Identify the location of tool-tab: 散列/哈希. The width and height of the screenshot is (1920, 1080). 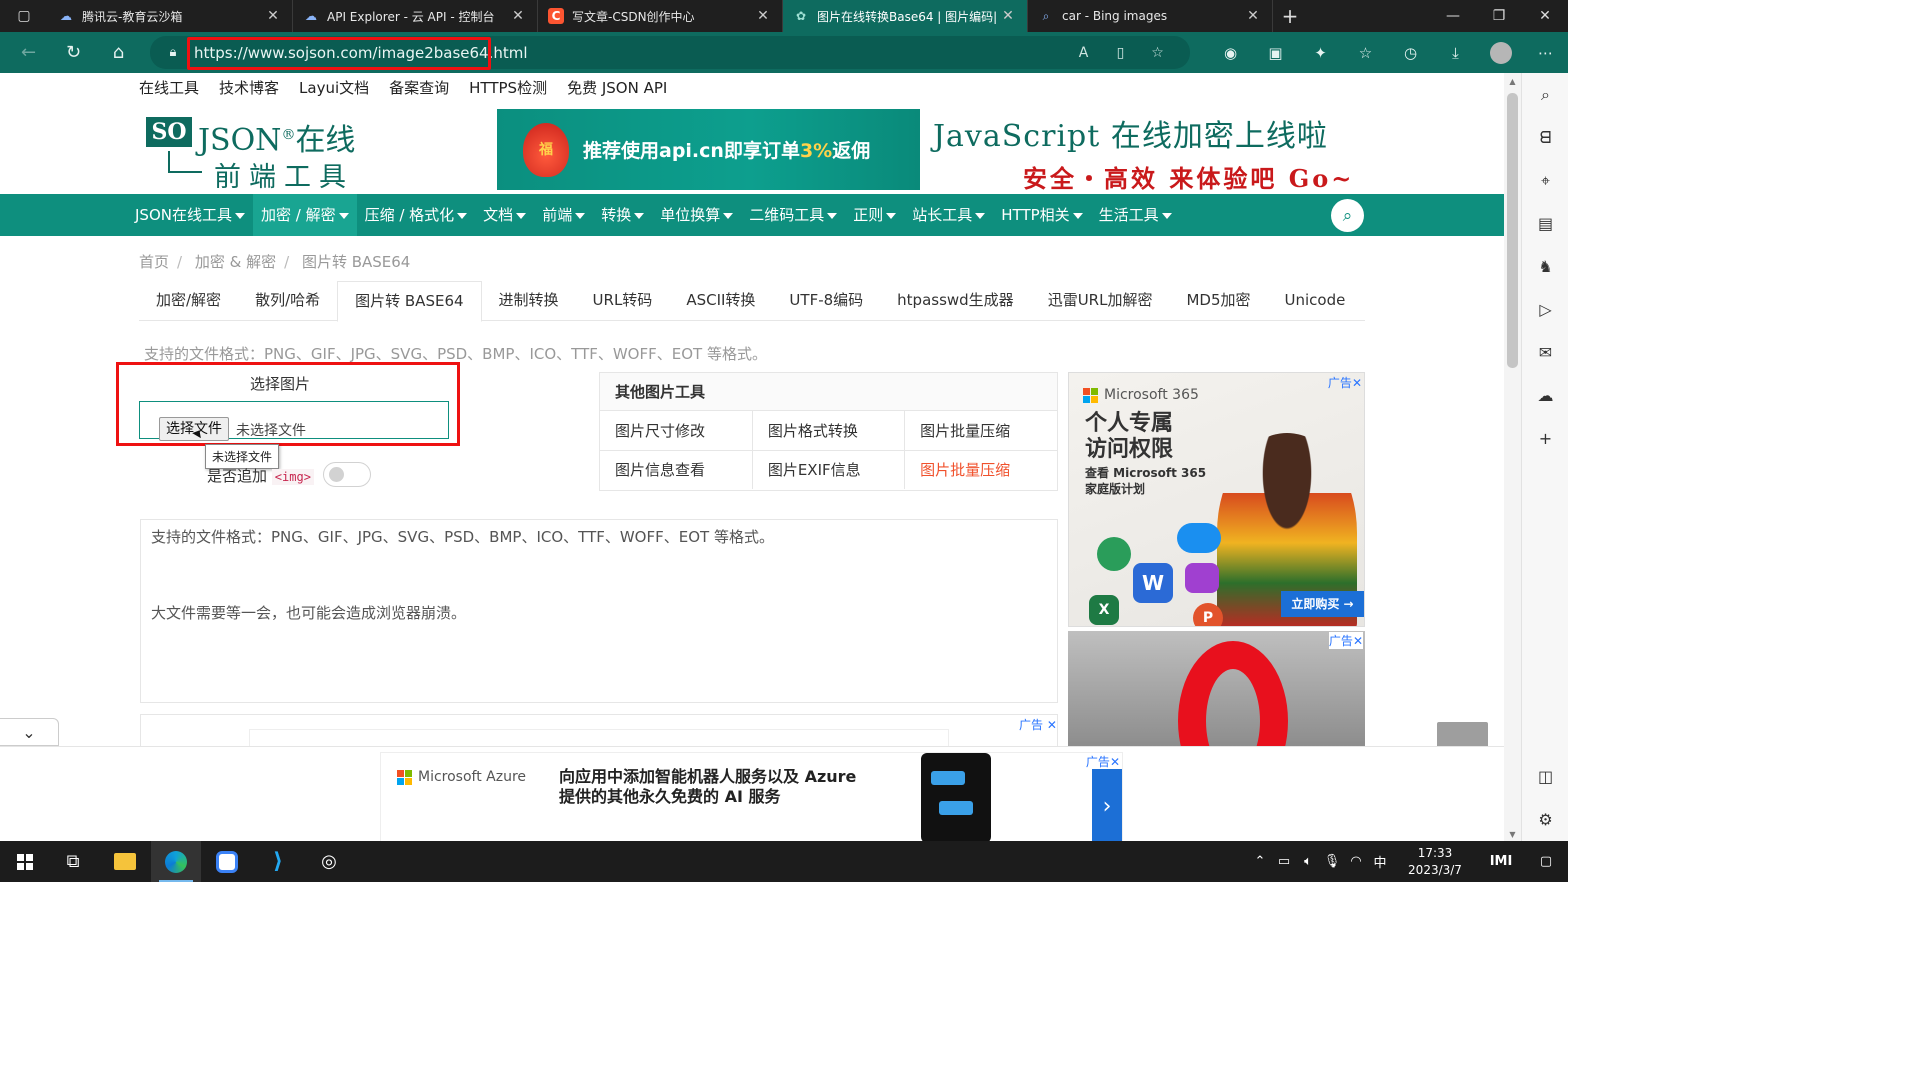
(287, 300).